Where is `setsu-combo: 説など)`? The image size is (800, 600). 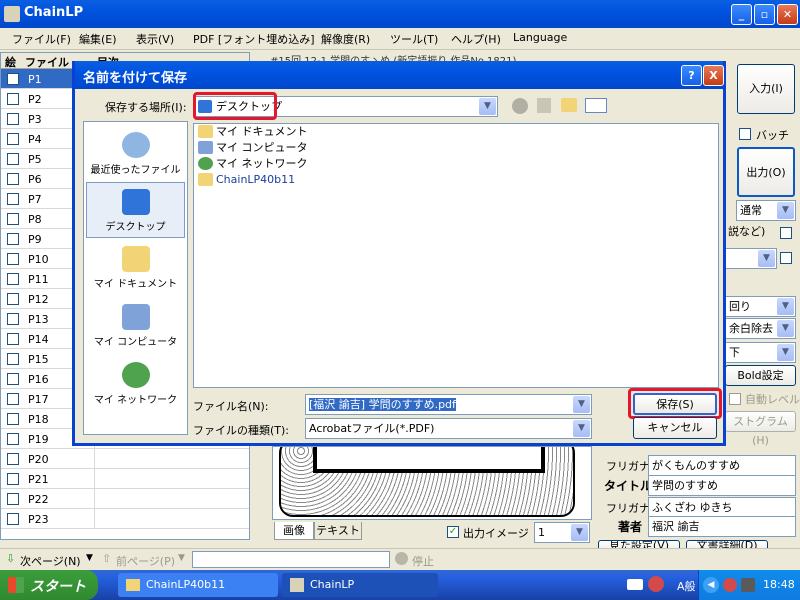
setsu-combo: 説など) is located at coordinates (753, 232).